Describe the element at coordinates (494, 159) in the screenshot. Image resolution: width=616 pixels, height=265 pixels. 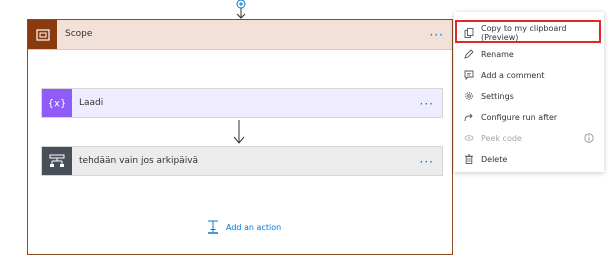
I see `menu-item-label: Delete` at that location.